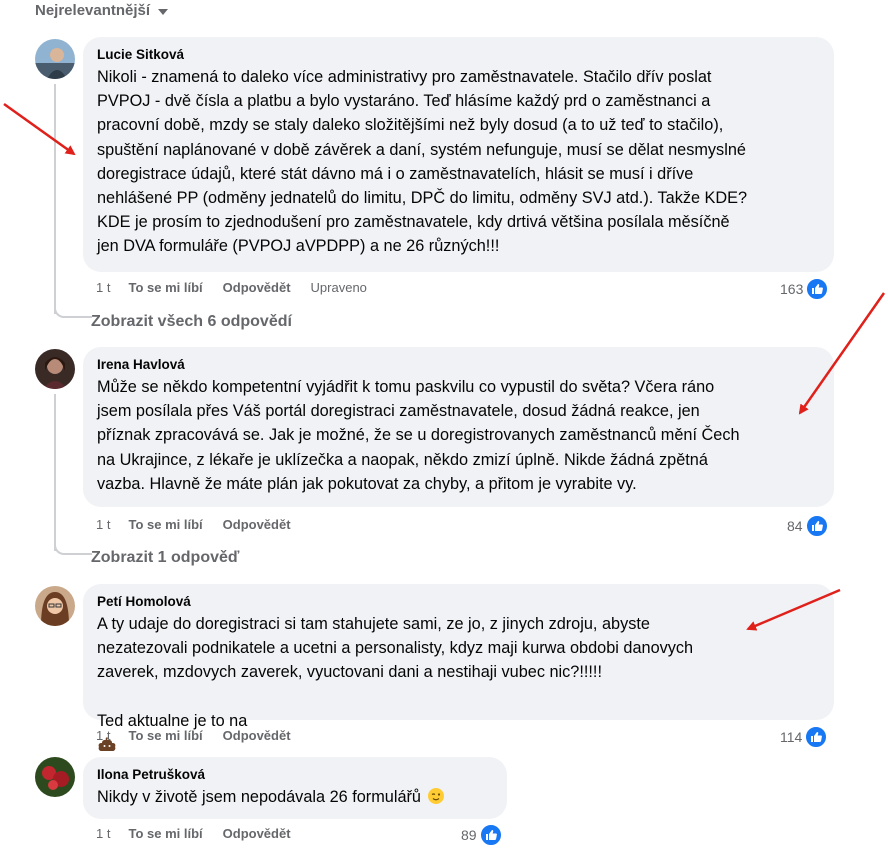 The width and height of the screenshot is (888, 857). I want to click on comment-author: Irena Havlová, so click(459, 365).